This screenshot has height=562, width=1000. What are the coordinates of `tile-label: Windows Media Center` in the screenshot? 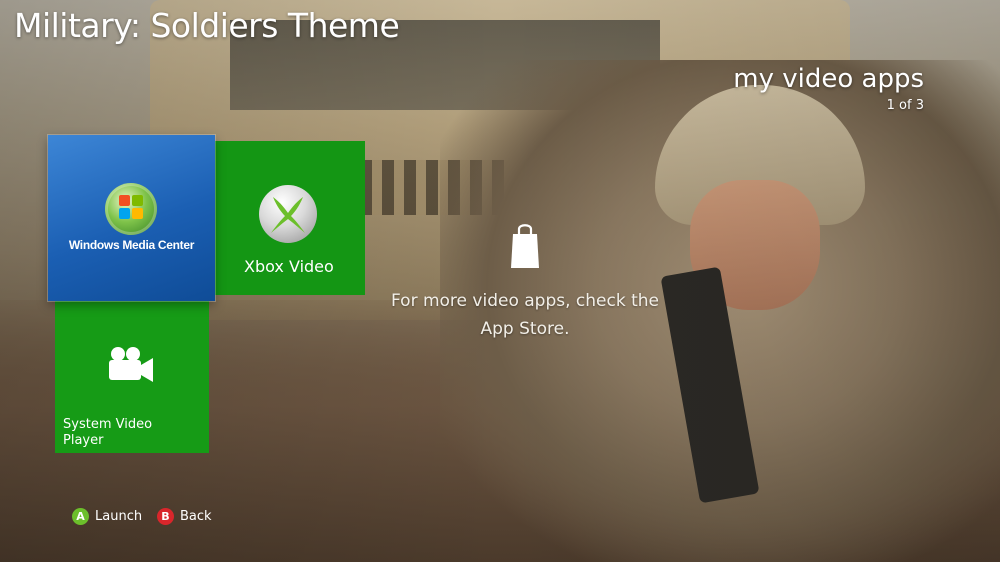 It's located at (131, 245).